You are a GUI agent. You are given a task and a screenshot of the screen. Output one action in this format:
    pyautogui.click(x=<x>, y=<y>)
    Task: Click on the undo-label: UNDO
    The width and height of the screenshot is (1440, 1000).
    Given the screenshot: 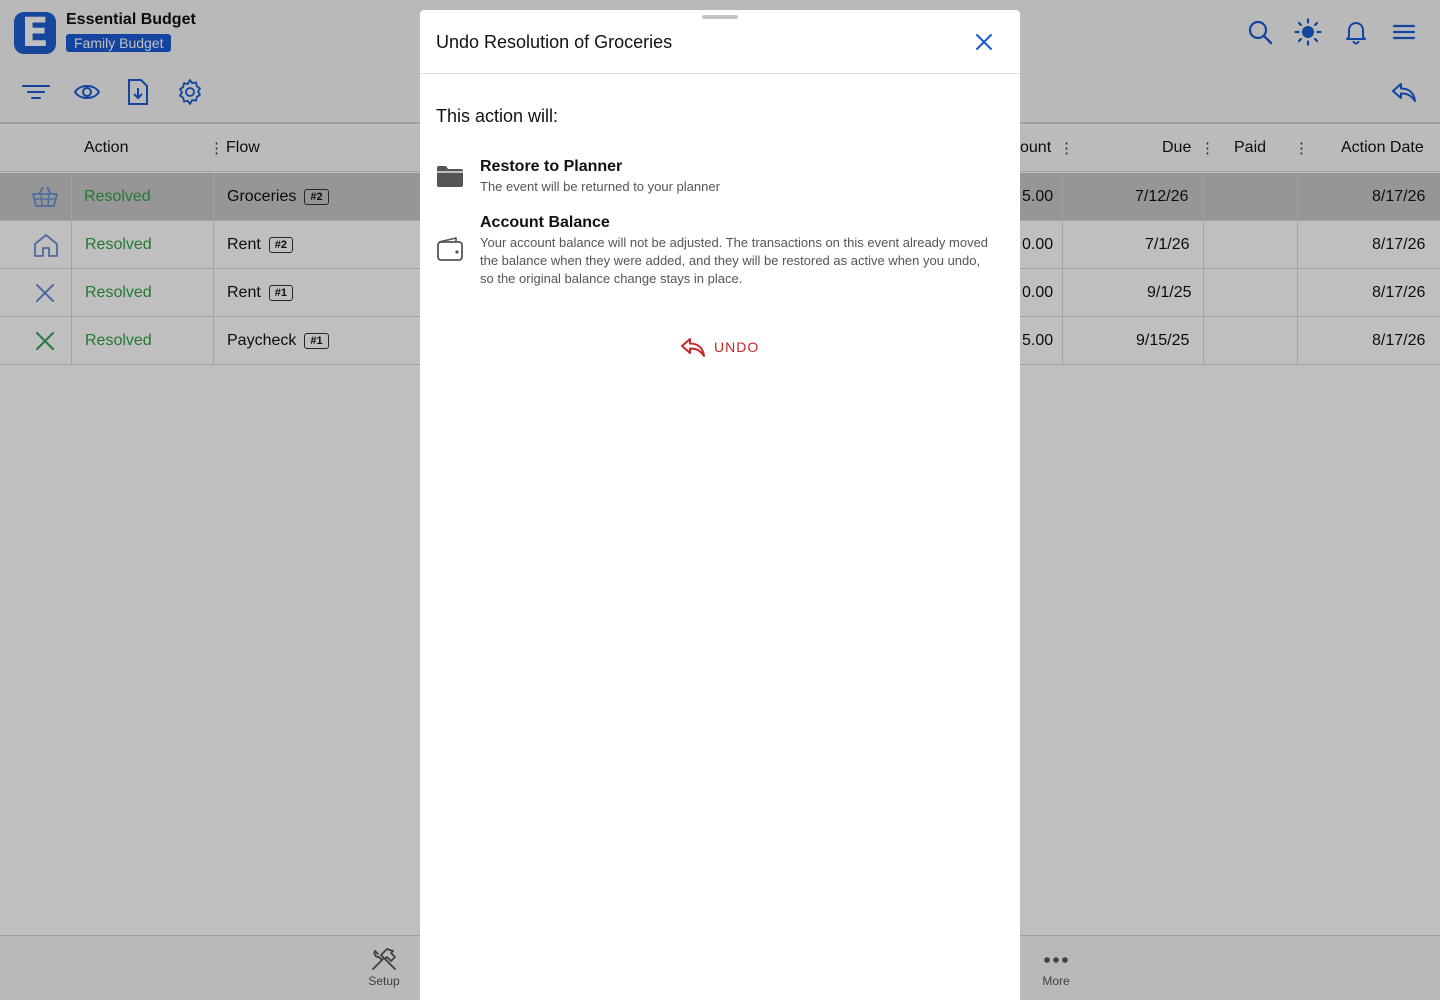 What is the action you would take?
    pyautogui.click(x=737, y=347)
    